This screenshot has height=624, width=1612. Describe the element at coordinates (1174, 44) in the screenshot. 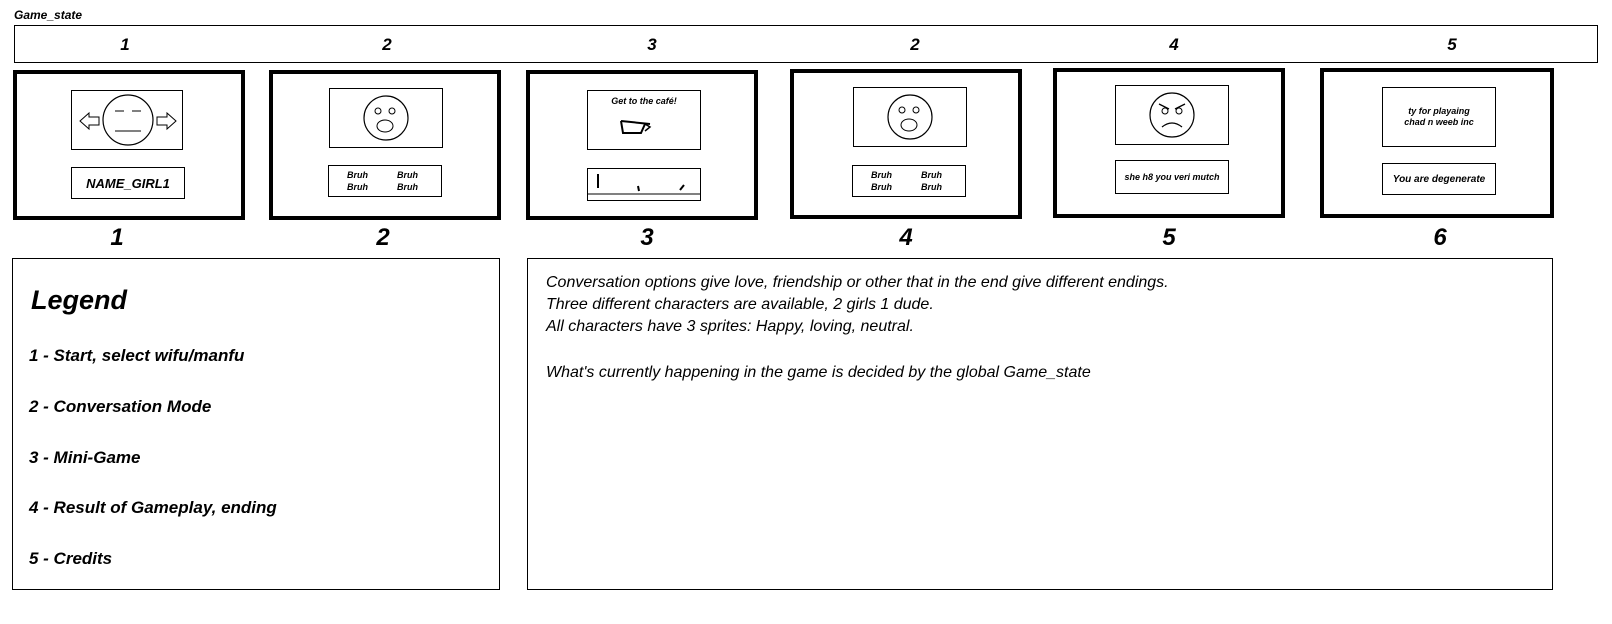

I see `state-number: 4` at that location.